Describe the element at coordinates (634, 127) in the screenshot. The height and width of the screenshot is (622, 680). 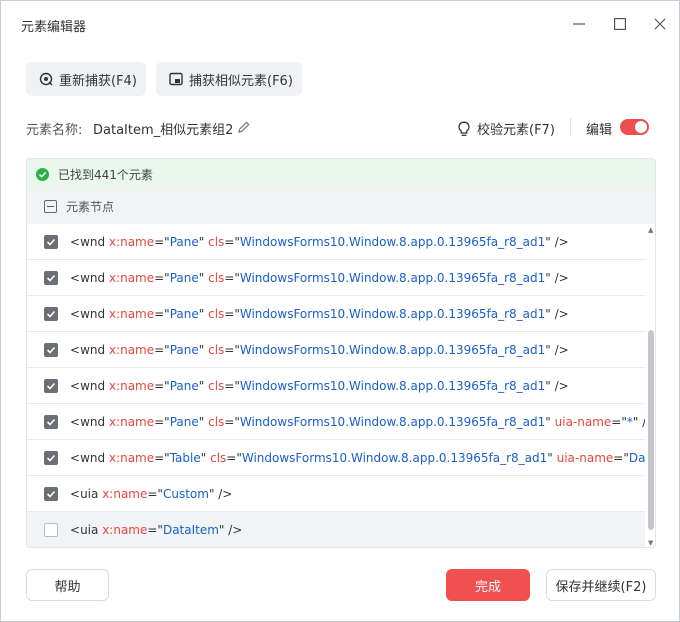
I see `edit-toggle` at that location.